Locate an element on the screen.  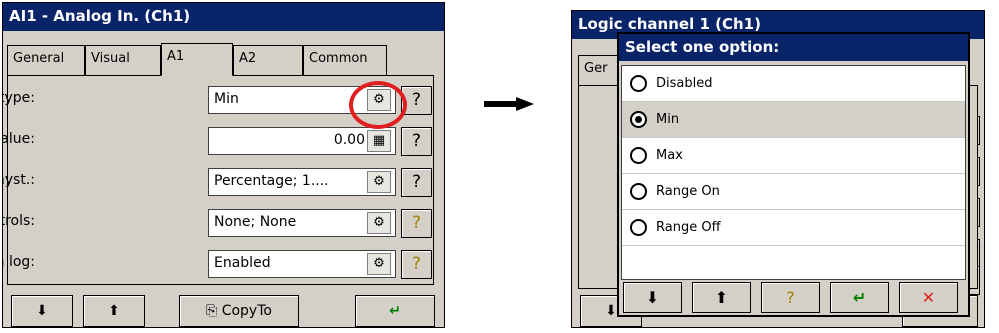
highlight-circle is located at coordinates (378, 105).